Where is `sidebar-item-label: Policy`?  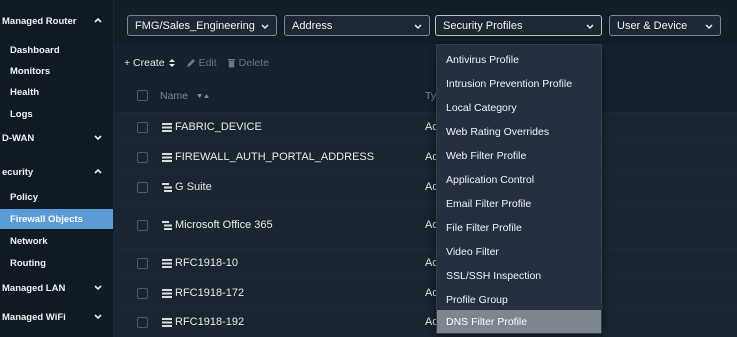 sidebar-item-label: Policy is located at coordinates (24, 197).